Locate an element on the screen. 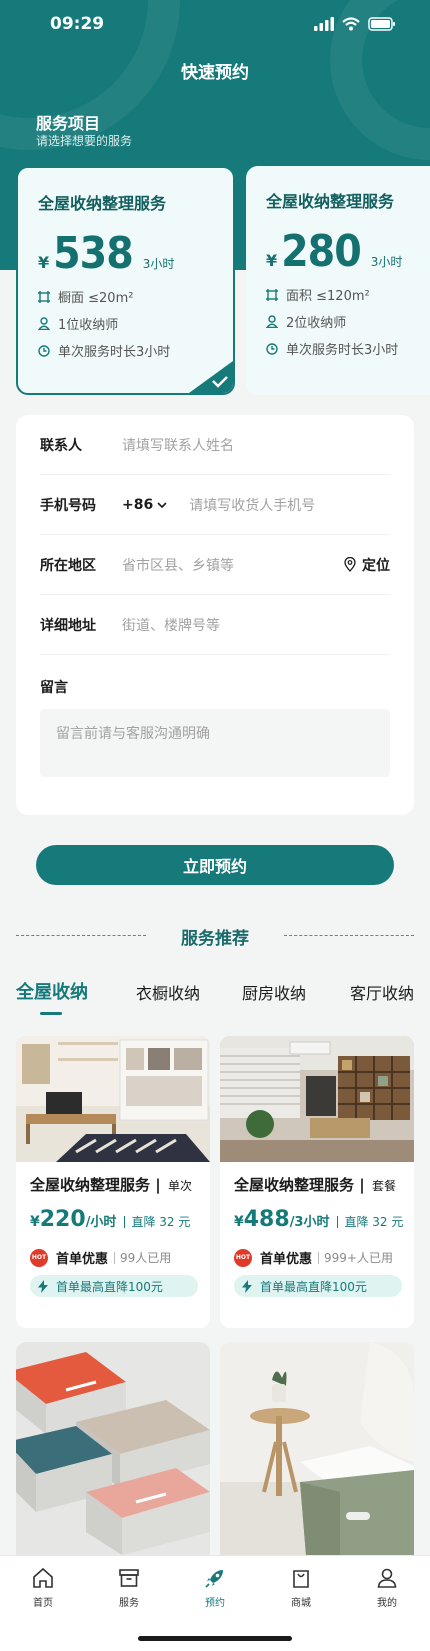 This screenshot has width=430, height=1651. service-kind: 套餐 is located at coordinates (383, 1186).